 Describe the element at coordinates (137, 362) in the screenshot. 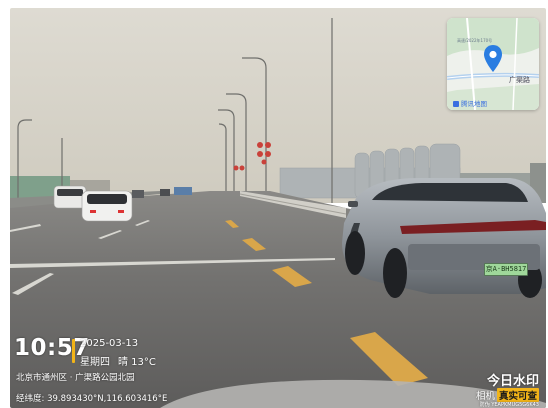

I see `weather: 晴 13°C` at that location.